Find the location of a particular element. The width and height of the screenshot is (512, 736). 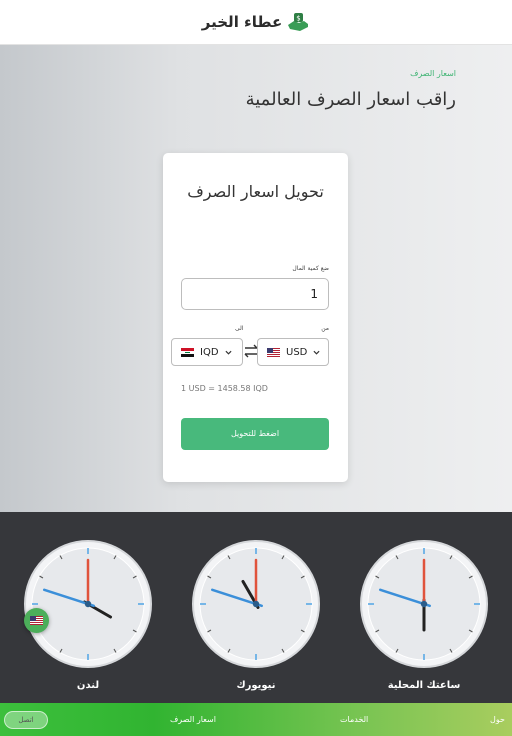

page-title: راقب اسعار الصرف العالمية is located at coordinates (350, 99).